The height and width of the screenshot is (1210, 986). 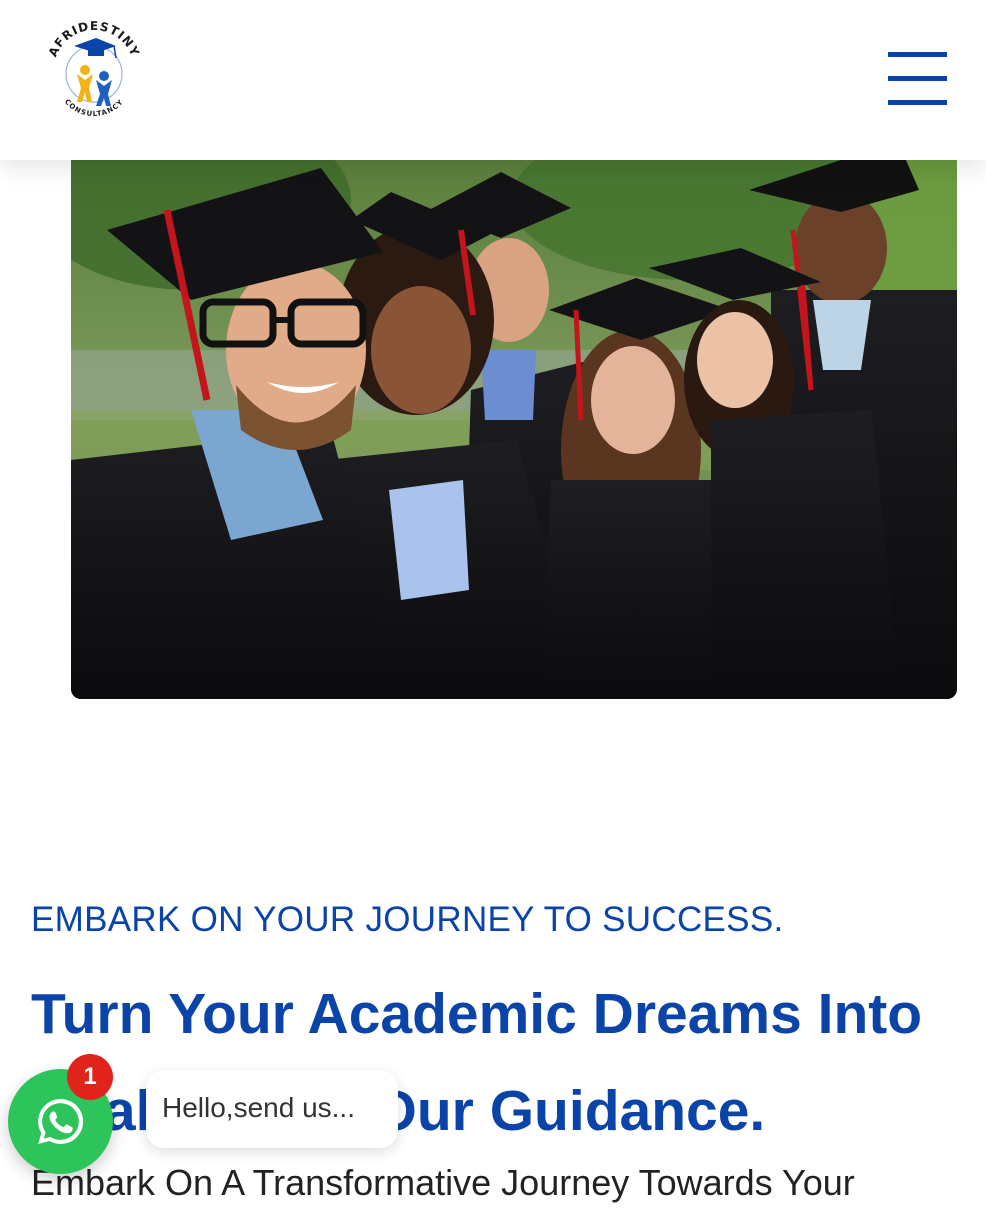 I want to click on site-header: AFRIDESTINY CONSULTANCY, so click(x=493, y=80).